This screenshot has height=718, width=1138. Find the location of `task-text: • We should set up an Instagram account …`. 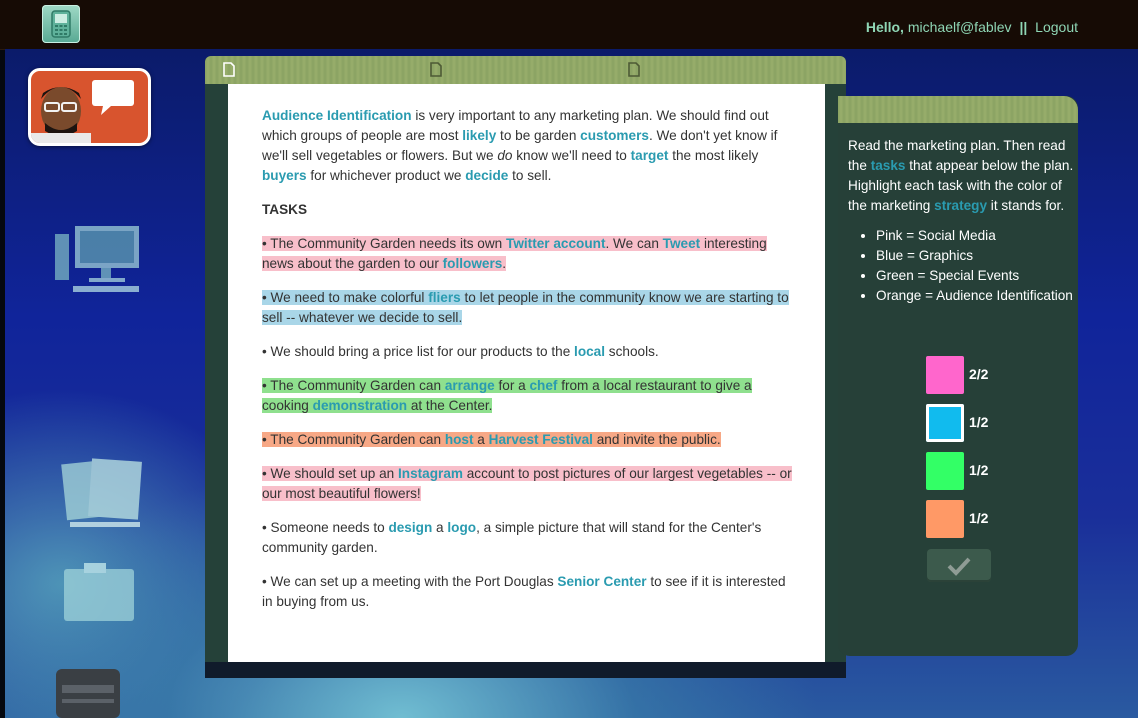

task-text: • We should set up an Instagram account … is located at coordinates (527, 483).